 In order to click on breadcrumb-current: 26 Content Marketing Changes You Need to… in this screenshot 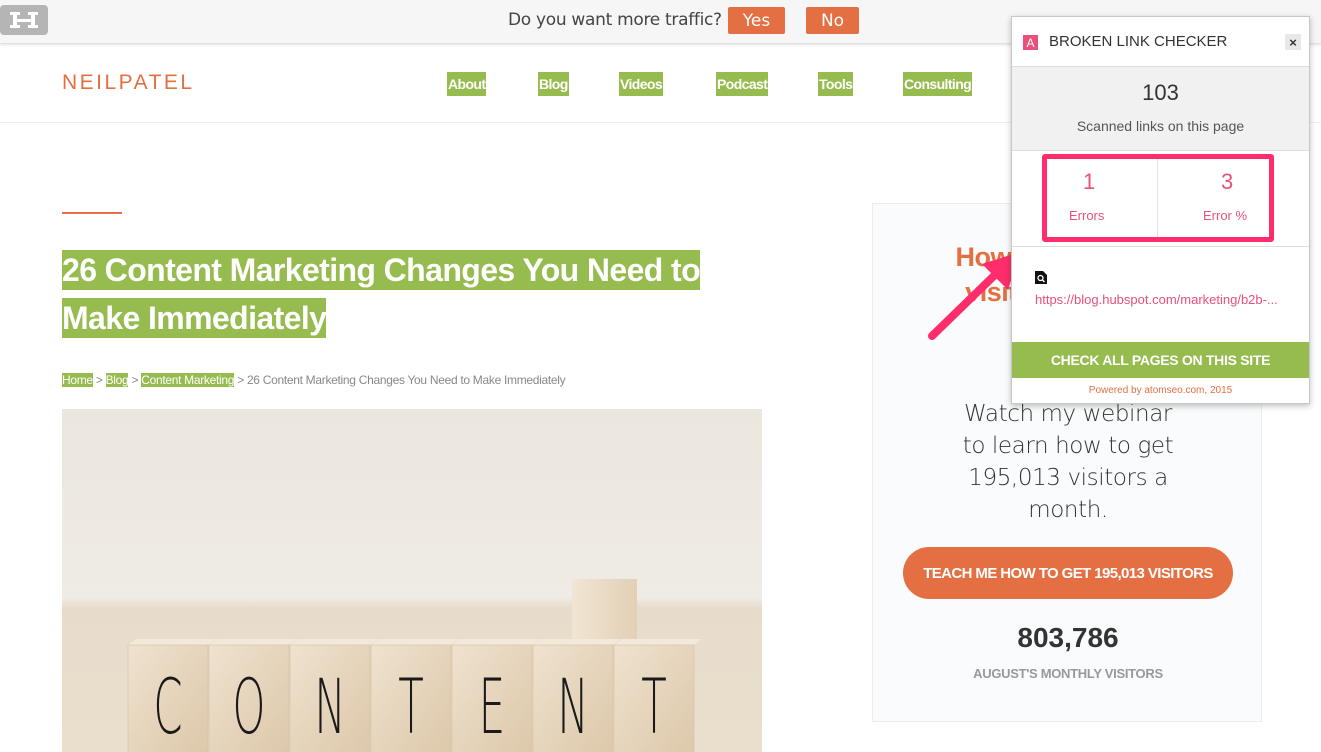, I will do `click(406, 380)`.